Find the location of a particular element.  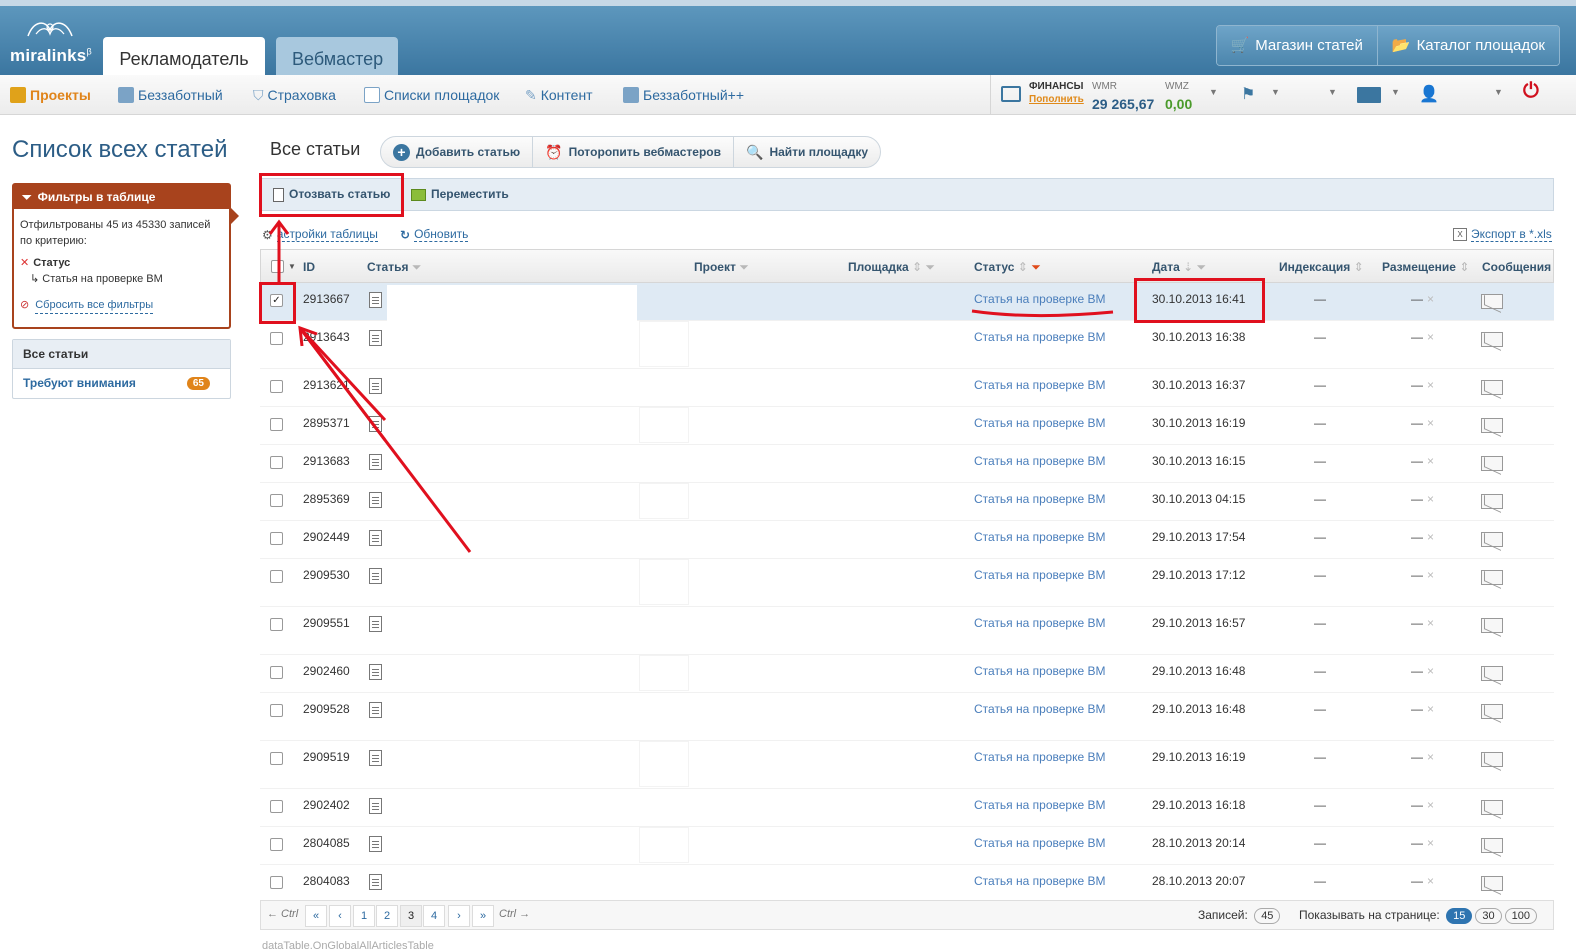

nav-carefree: Беззаботный is located at coordinates (170, 95).